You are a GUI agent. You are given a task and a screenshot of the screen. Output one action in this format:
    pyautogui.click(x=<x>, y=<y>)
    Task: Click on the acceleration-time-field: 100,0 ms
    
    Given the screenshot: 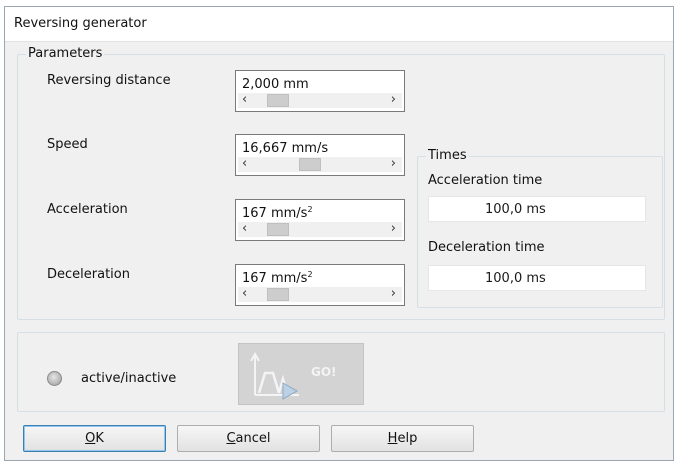 What is the action you would take?
    pyautogui.click(x=537, y=209)
    